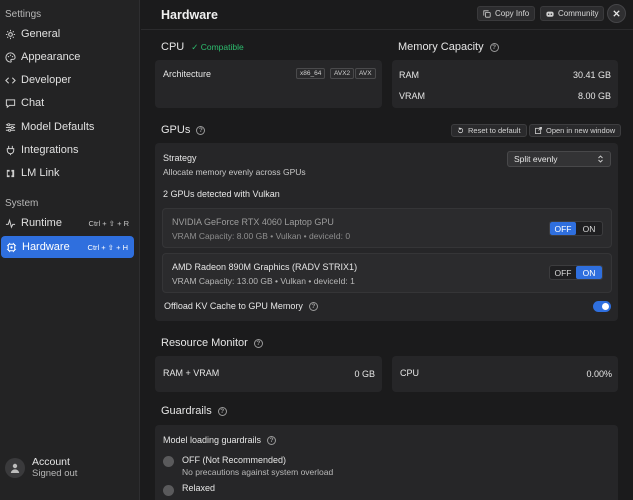 This screenshot has height=500, width=633. I want to click on resource-monitor-label: Resource Monitor, so click(204, 343).